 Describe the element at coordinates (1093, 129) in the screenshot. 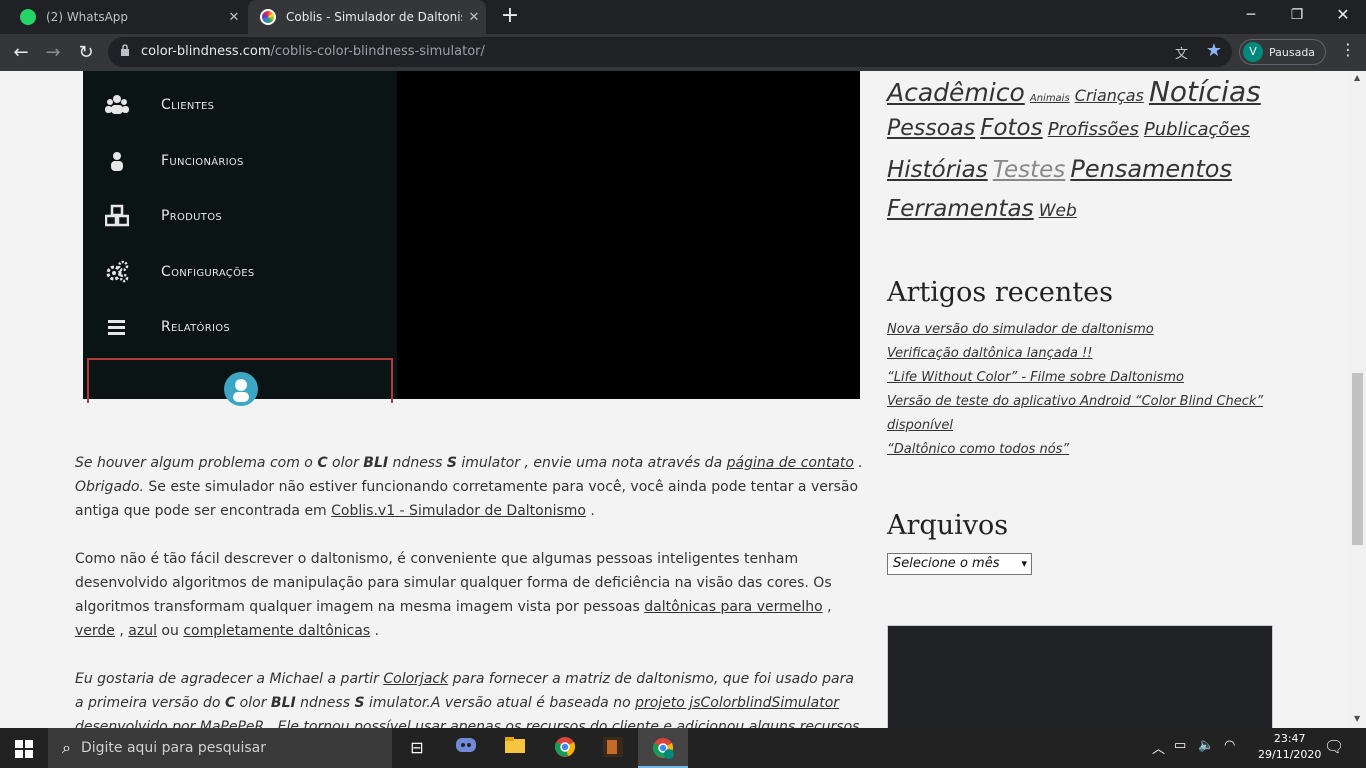

I see `tag-link: Profissões` at that location.